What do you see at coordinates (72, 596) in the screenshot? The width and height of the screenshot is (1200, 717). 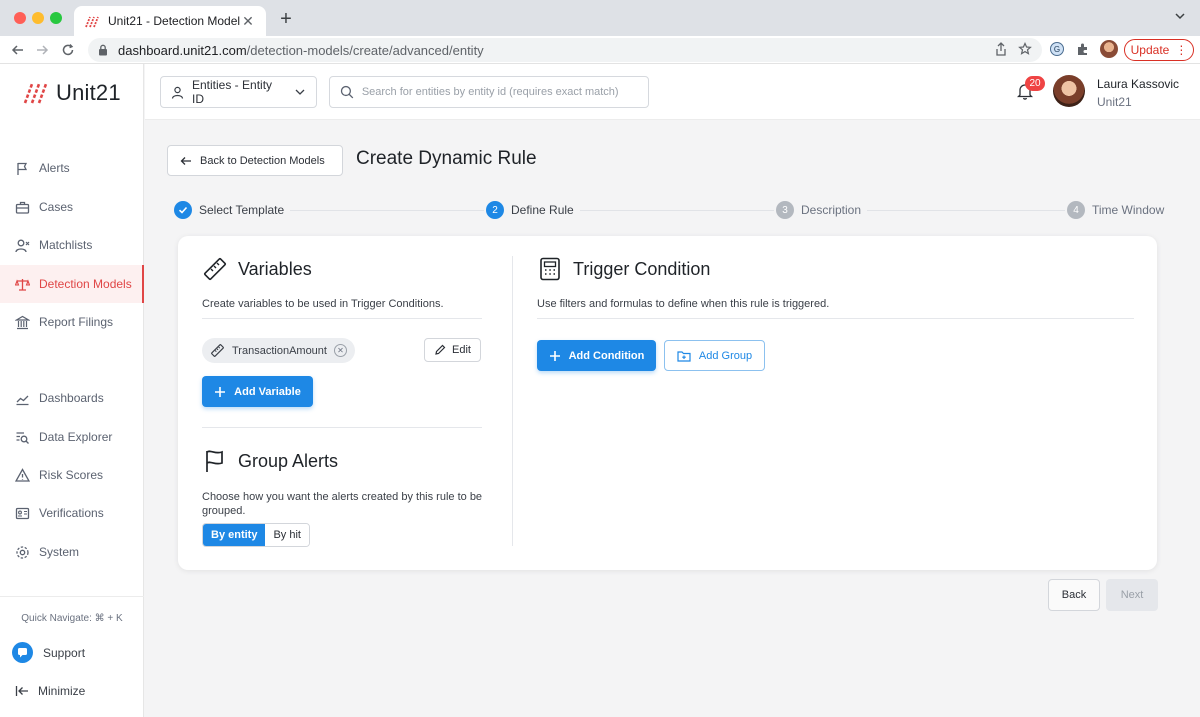 I see `sidebar-divider` at bounding box center [72, 596].